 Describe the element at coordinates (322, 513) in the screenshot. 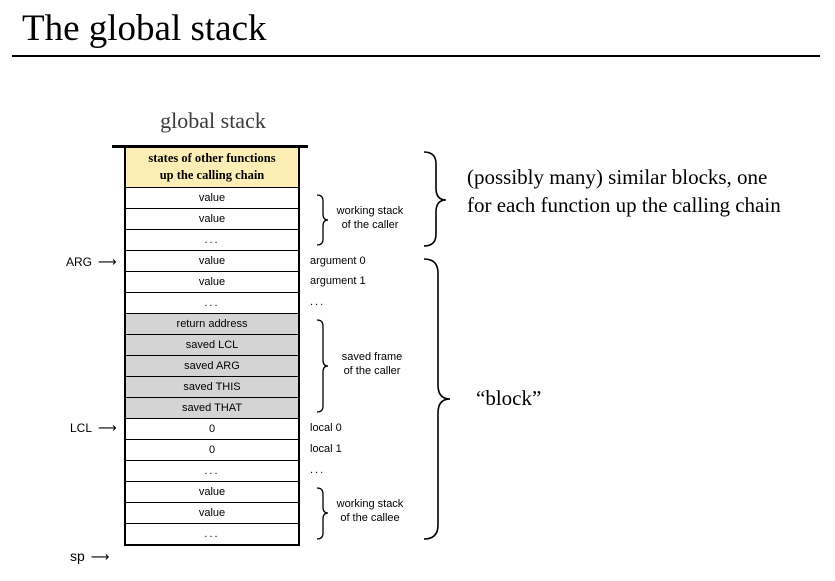

I see `callee-working-stack-brace-icon` at that location.